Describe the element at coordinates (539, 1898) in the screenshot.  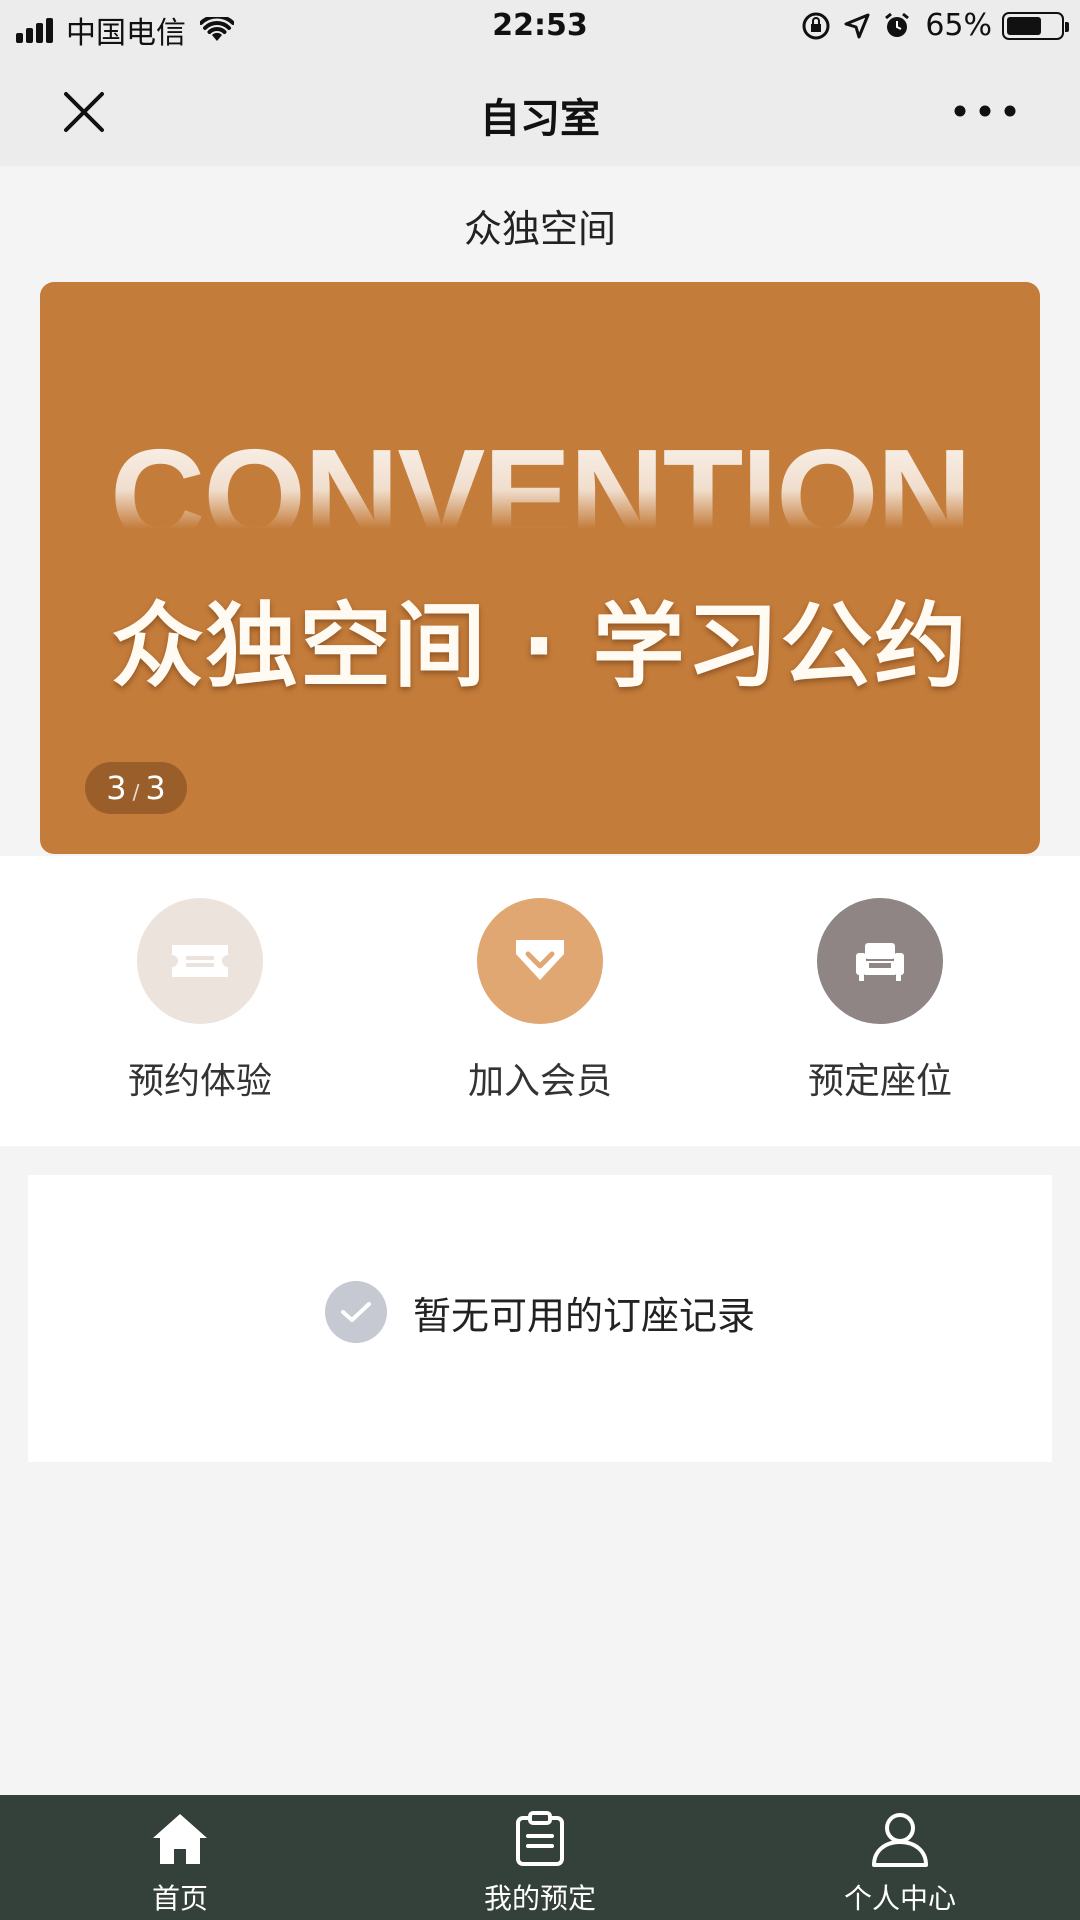
I see `tab-my-bookings-label: 我的预定` at that location.